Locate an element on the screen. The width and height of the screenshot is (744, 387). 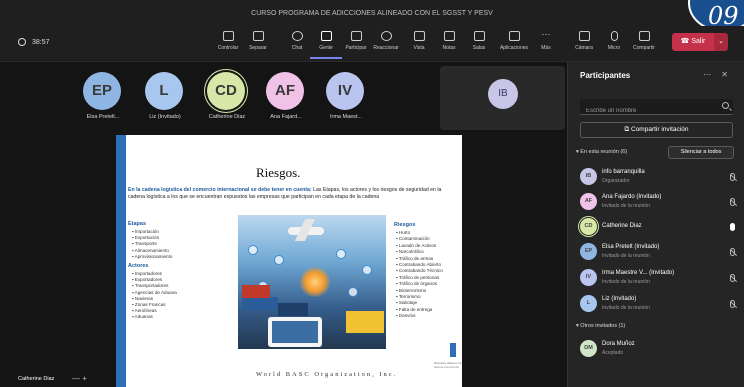
participant-name: Ana Fajardo (Invitado) is located at coordinates (632, 197).